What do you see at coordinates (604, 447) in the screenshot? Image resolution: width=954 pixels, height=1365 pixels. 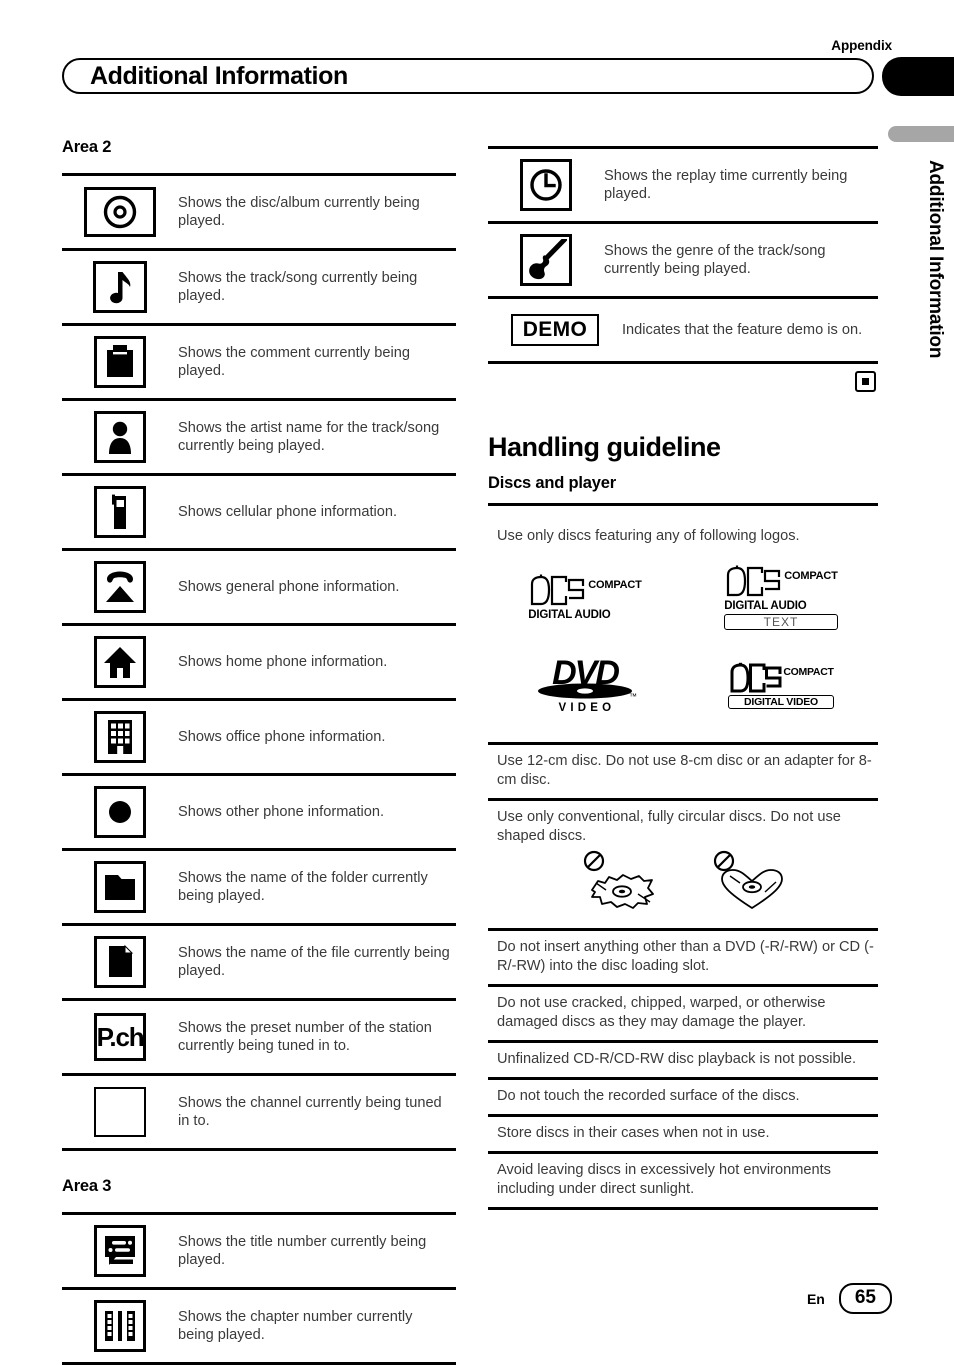 I see `handling-guideline-heading: Handling guideline` at bounding box center [604, 447].